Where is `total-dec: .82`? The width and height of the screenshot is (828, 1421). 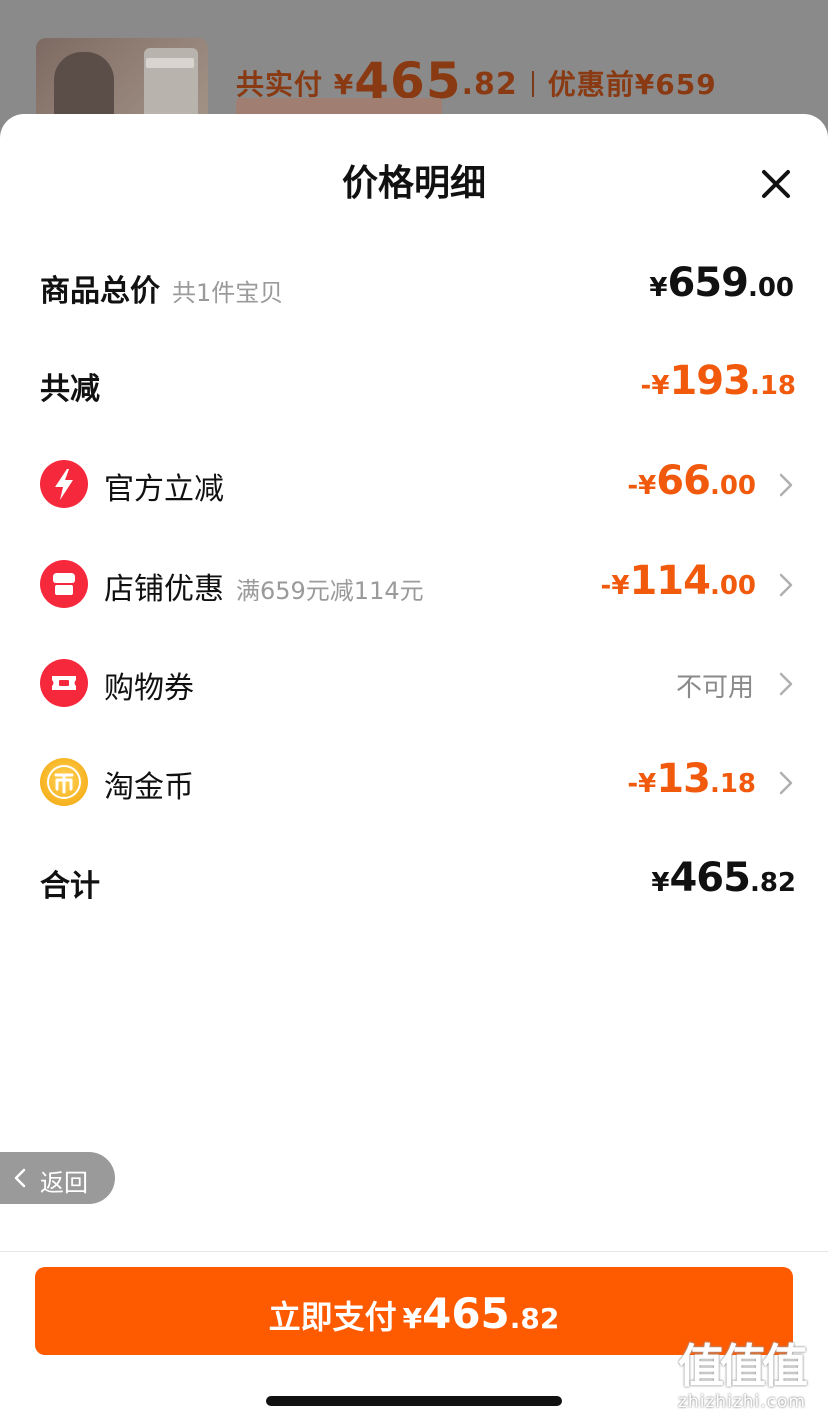 total-dec: .82 is located at coordinates (772, 883).